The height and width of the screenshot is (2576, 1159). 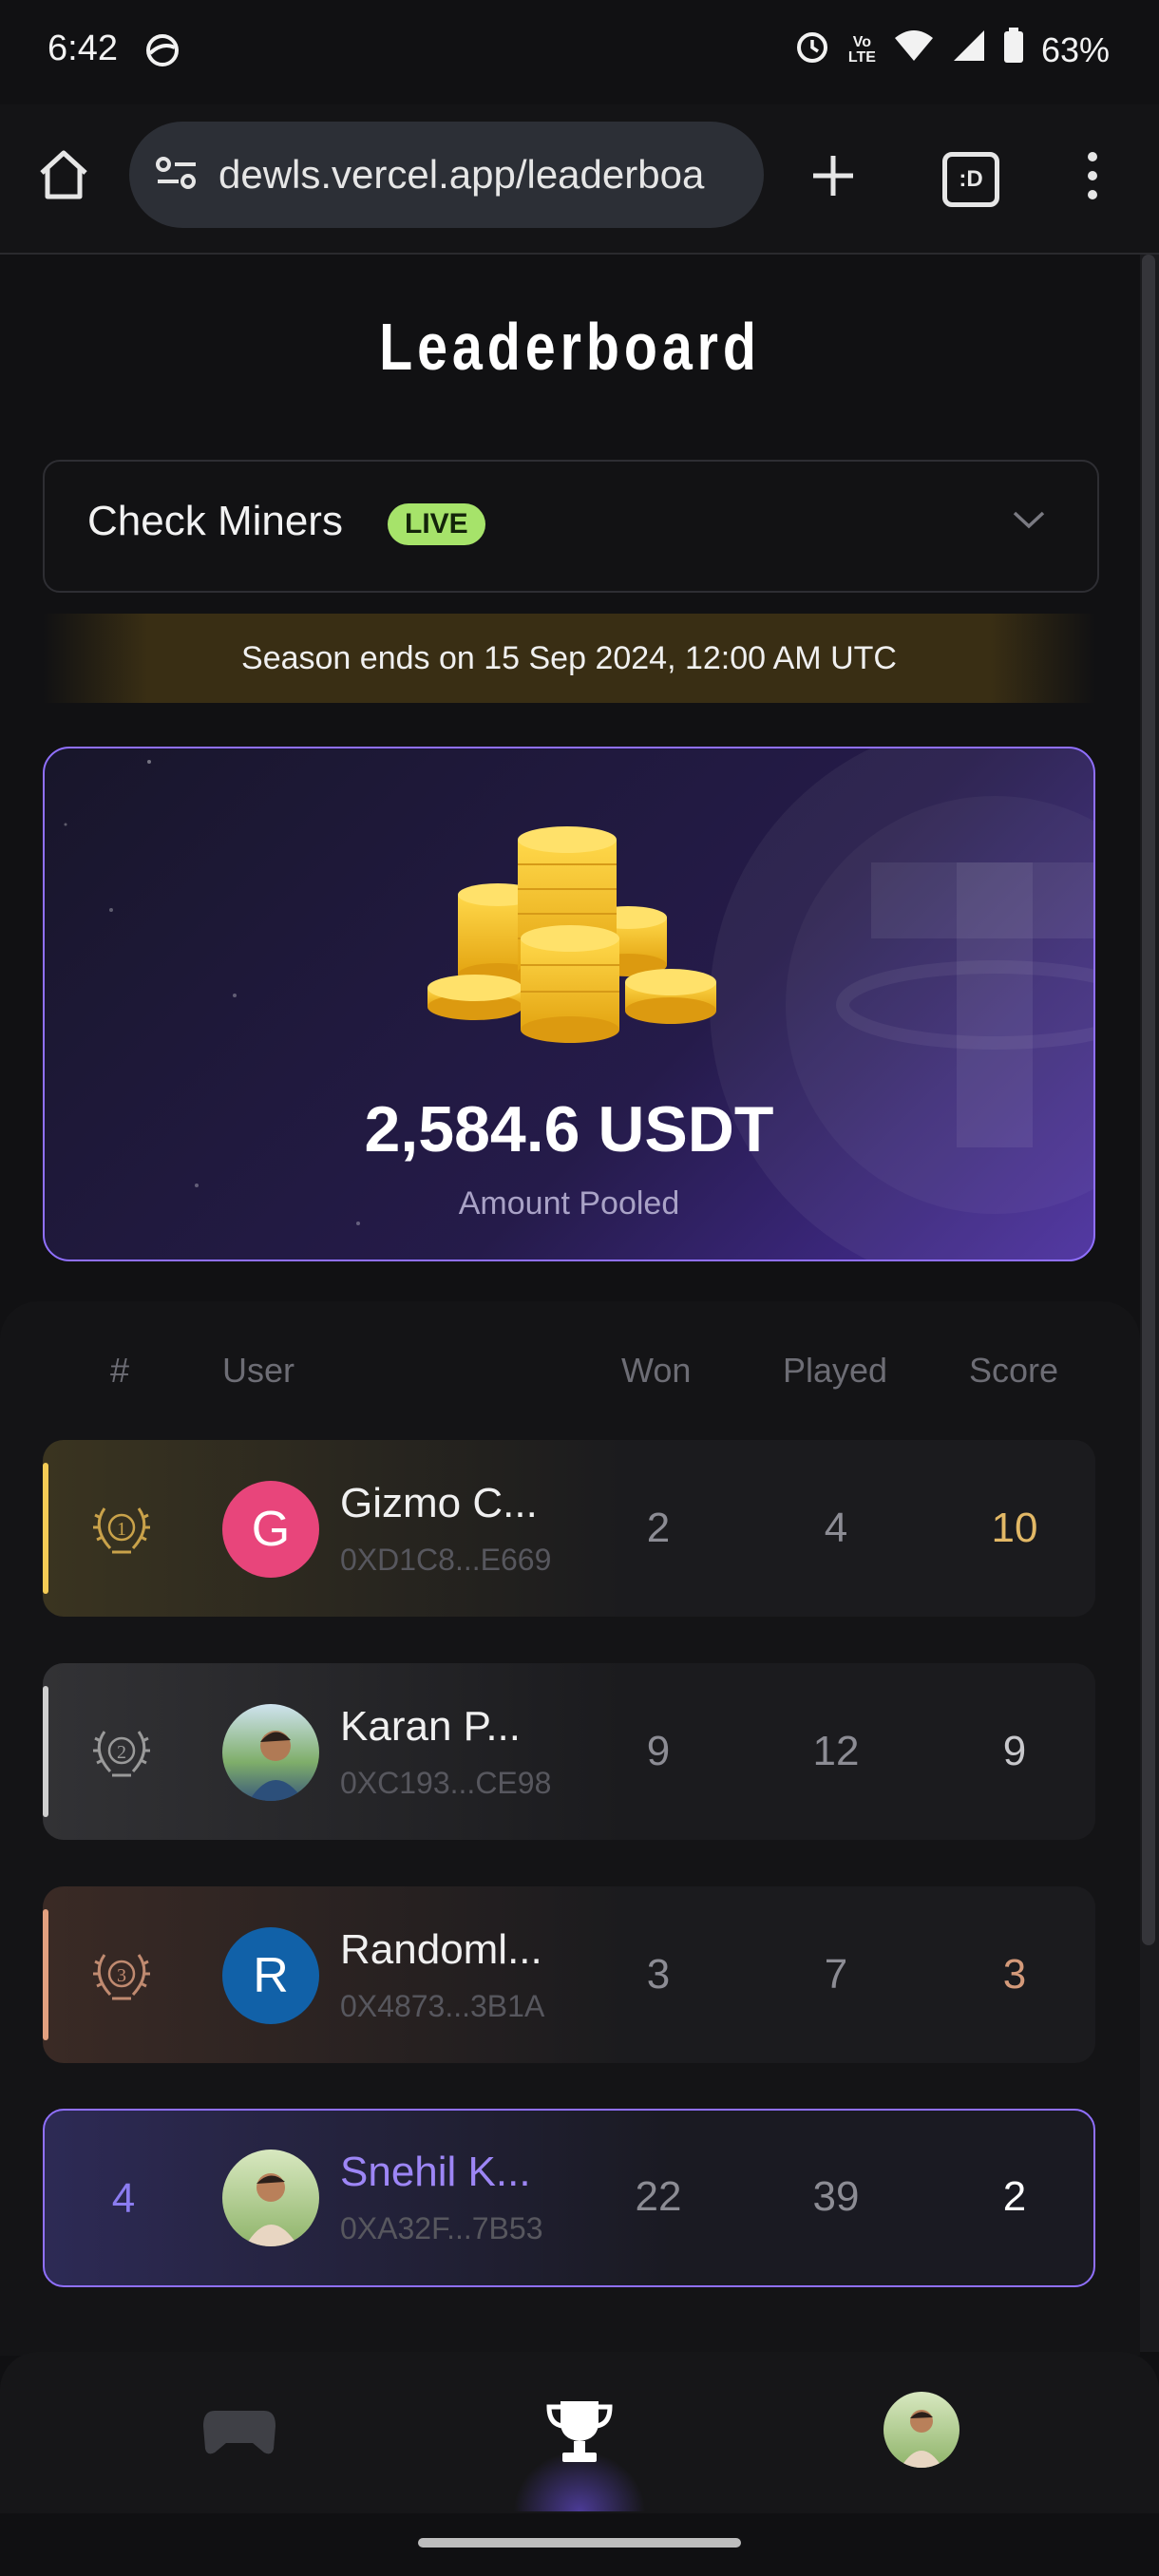 What do you see at coordinates (914, 49) in the screenshot?
I see `wifi-icon` at bounding box center [914, 49].